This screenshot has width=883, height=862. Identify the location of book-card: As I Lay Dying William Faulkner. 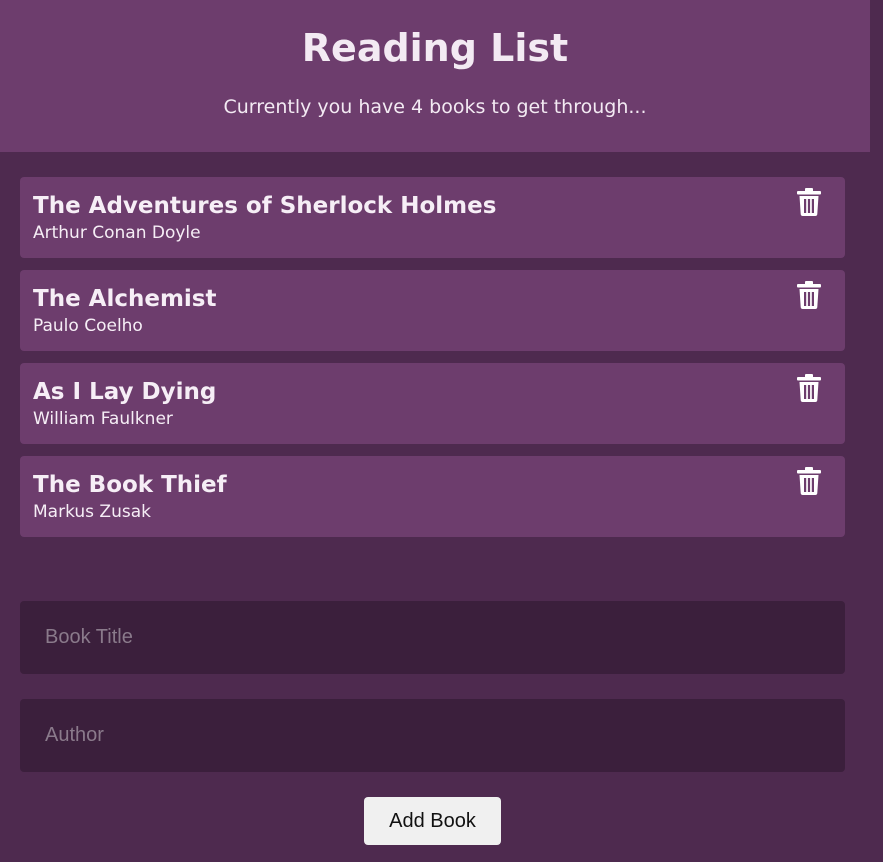
(432, 403).